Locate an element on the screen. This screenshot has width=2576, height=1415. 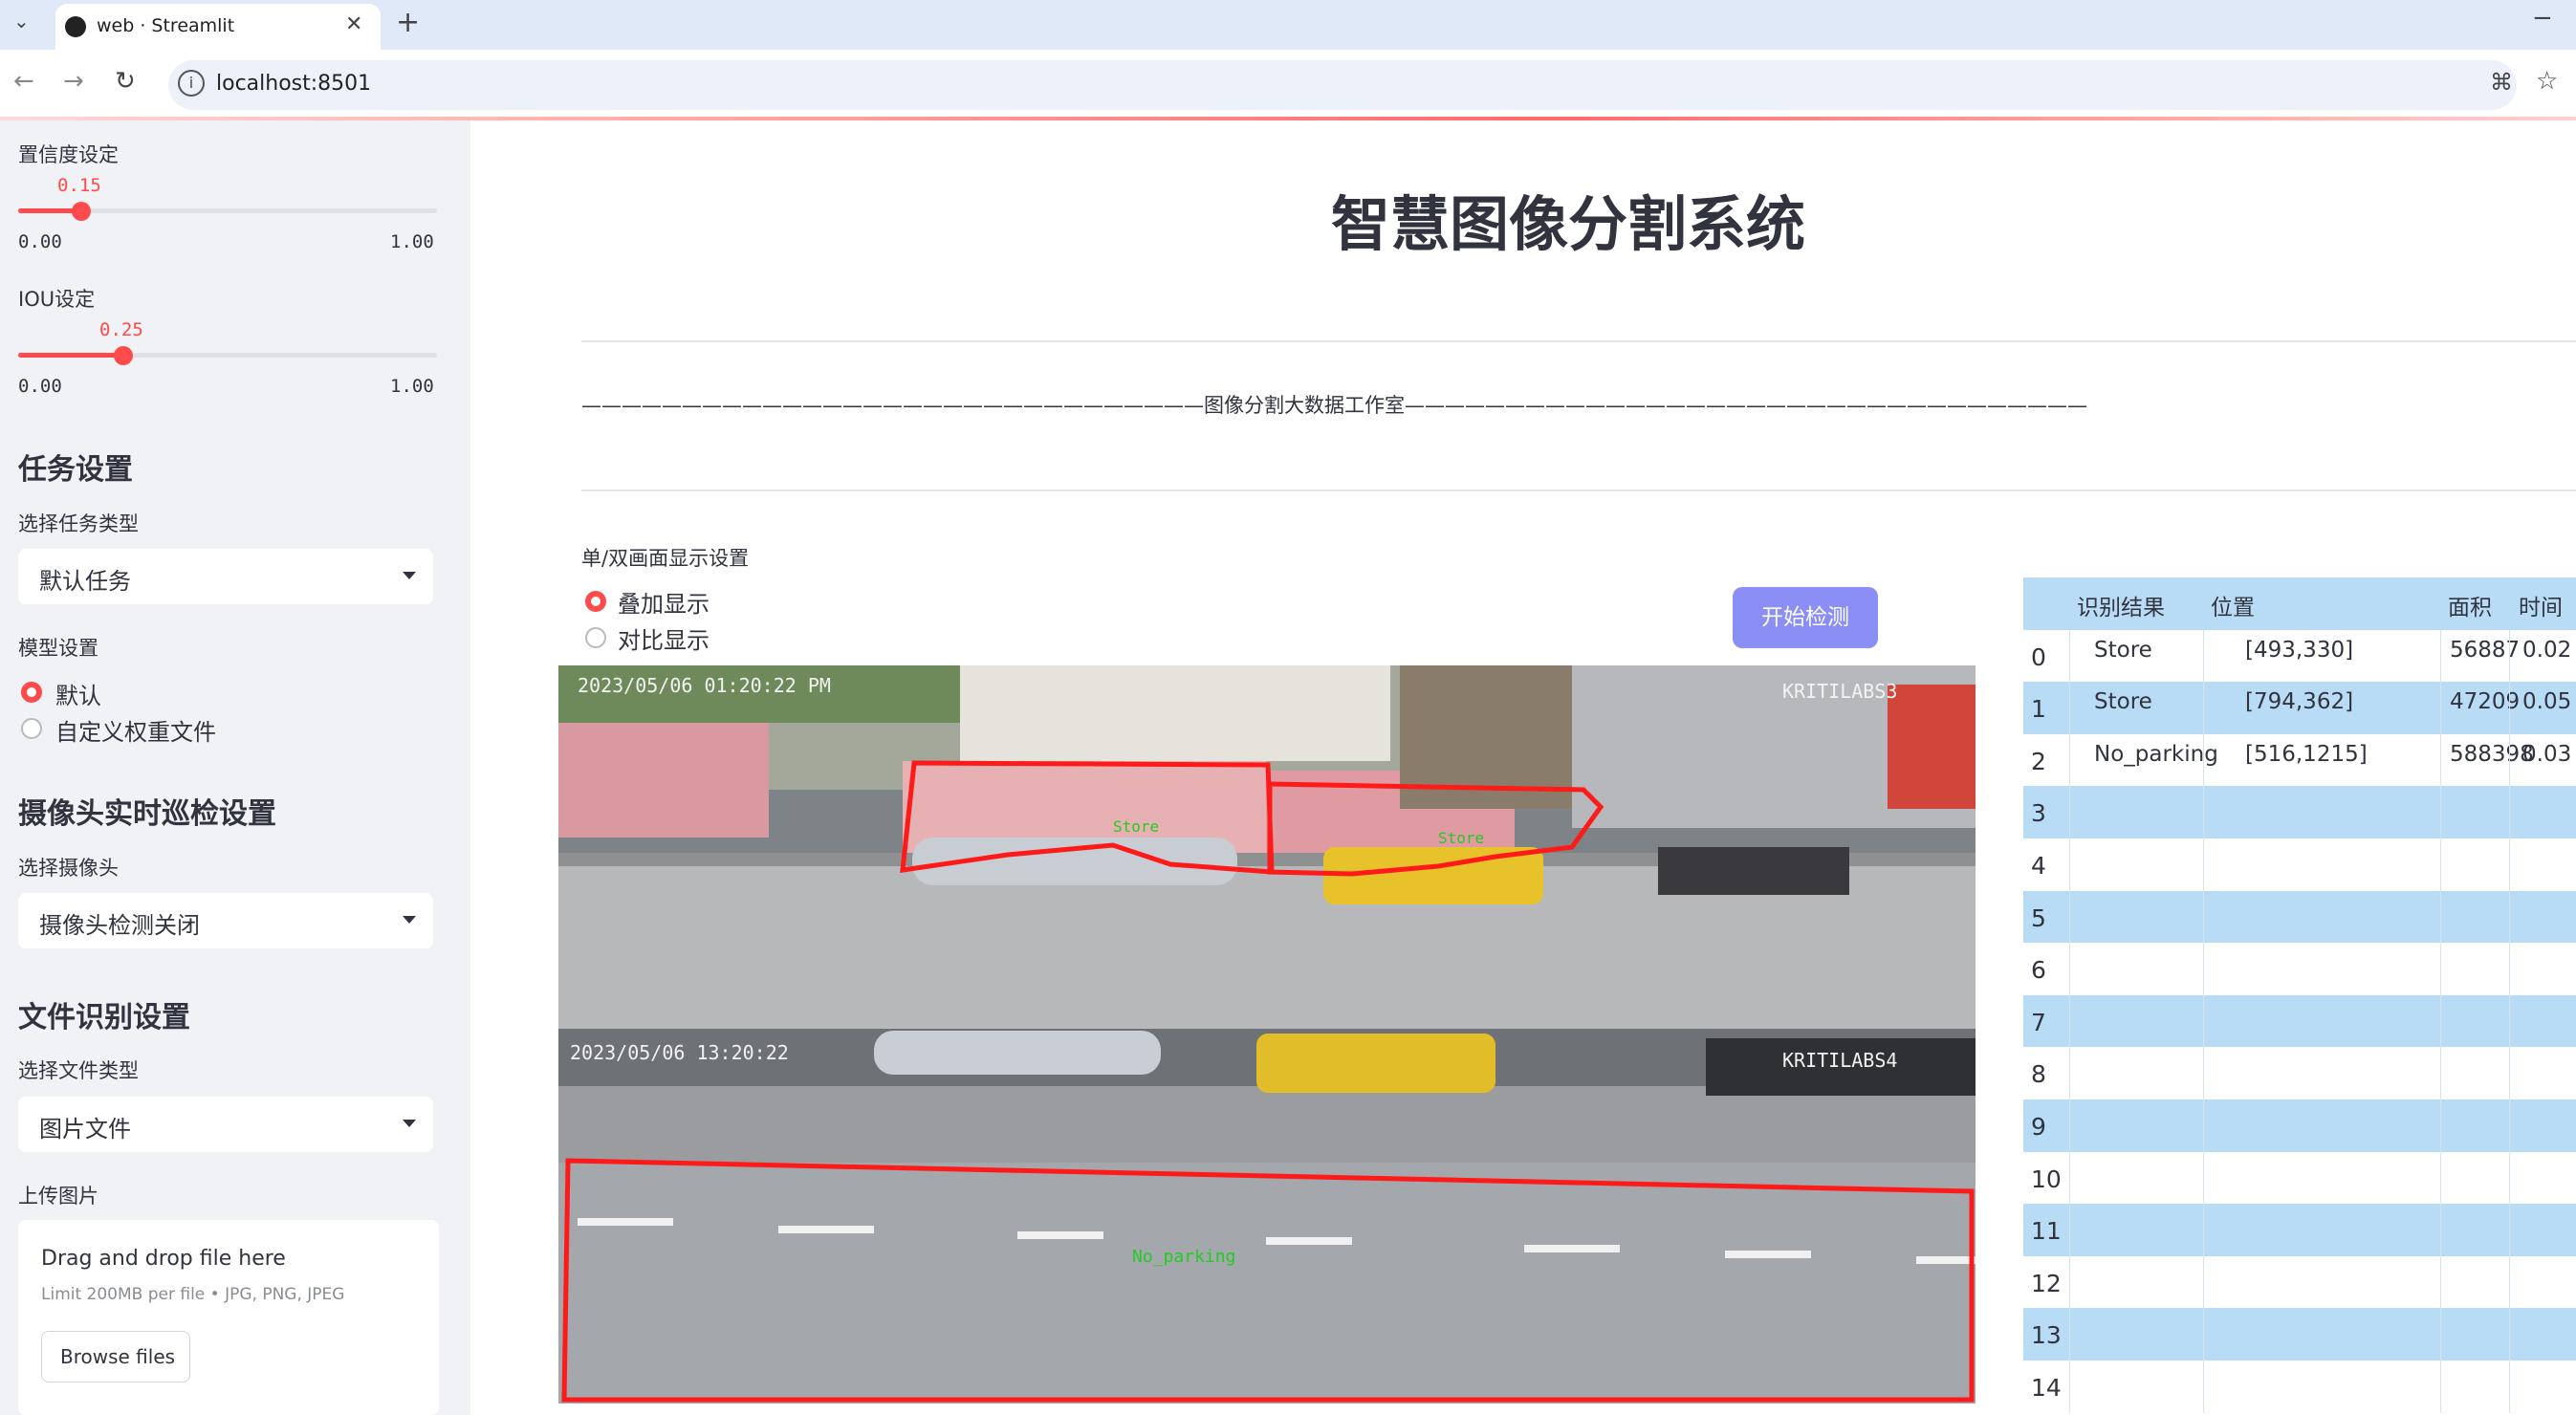
camera-select: 摄像头检测关闭 is located at coordinates (225, 920).